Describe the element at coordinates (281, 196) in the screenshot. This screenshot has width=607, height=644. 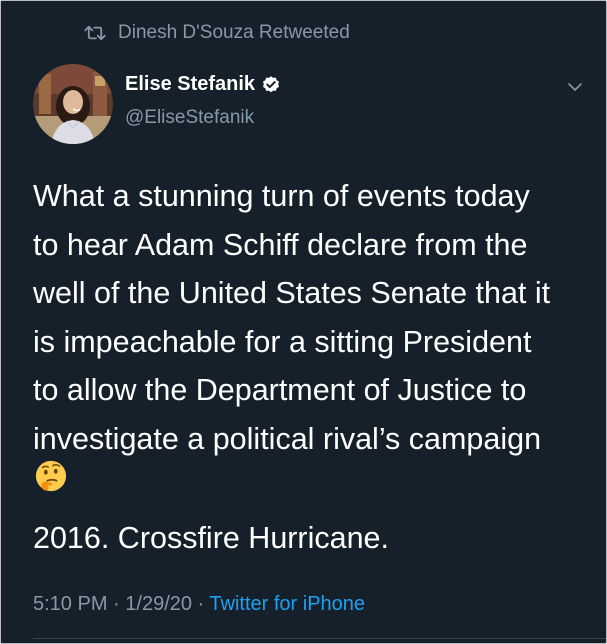
I see `tweet-text-line: What a stunning turn of events today` at that location.